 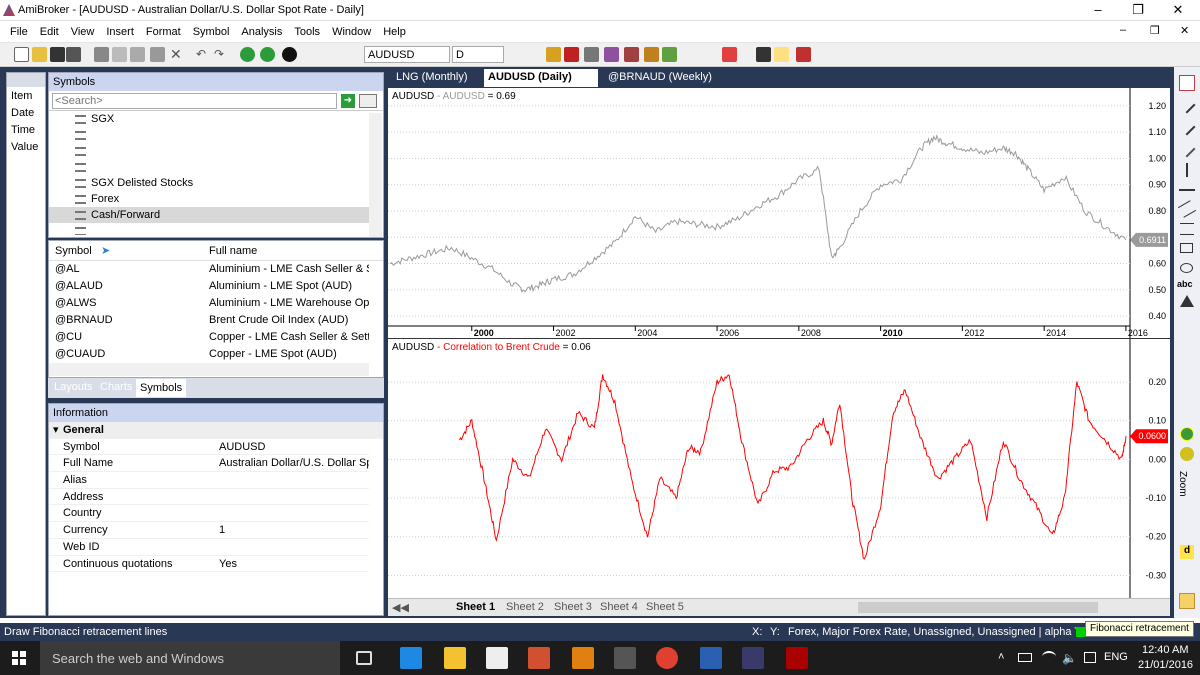 I want to click on new-icon, so click(x=21, y=54).